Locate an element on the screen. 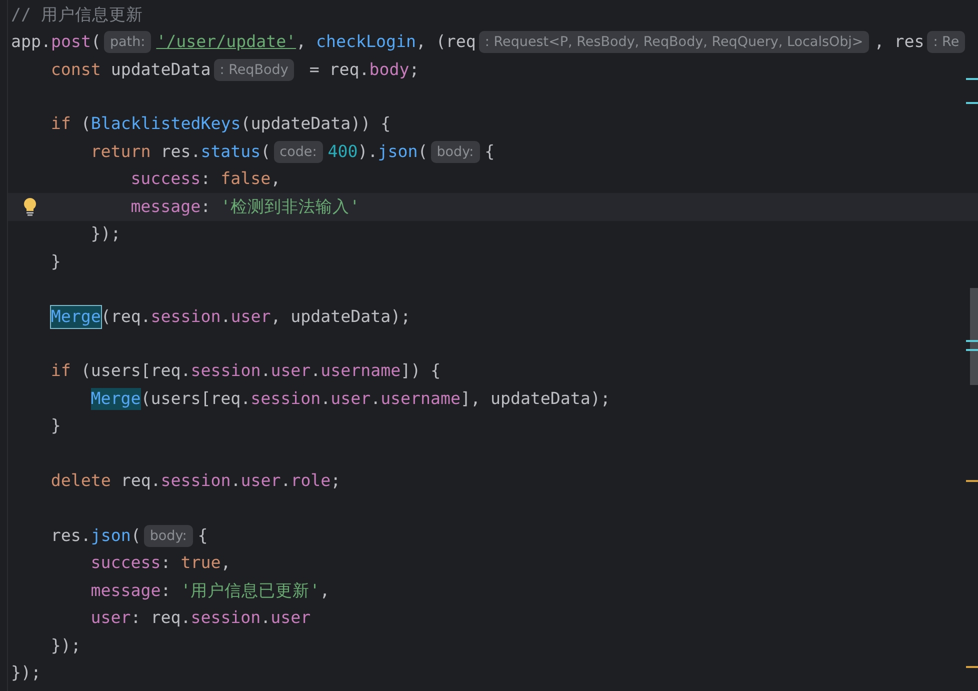  code-text: ]) { is located at coordinates (420, 371).